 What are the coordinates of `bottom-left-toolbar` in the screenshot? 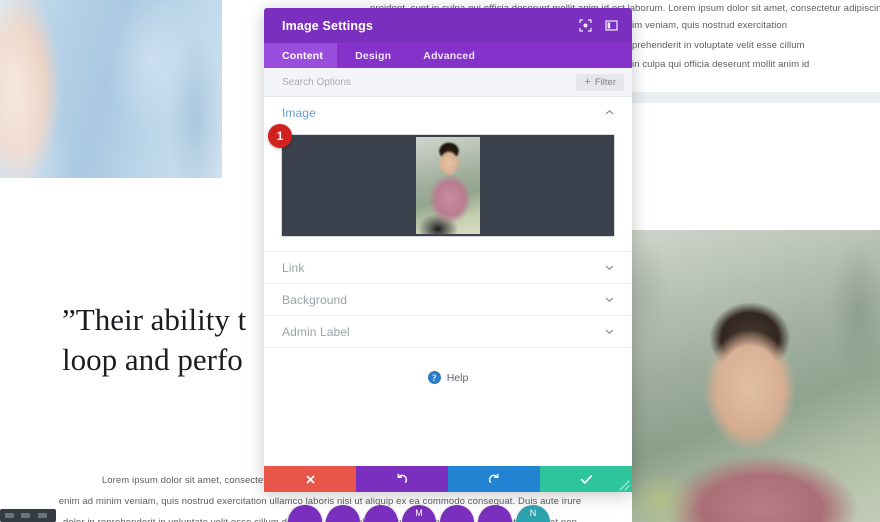 It's located at (28, 515).